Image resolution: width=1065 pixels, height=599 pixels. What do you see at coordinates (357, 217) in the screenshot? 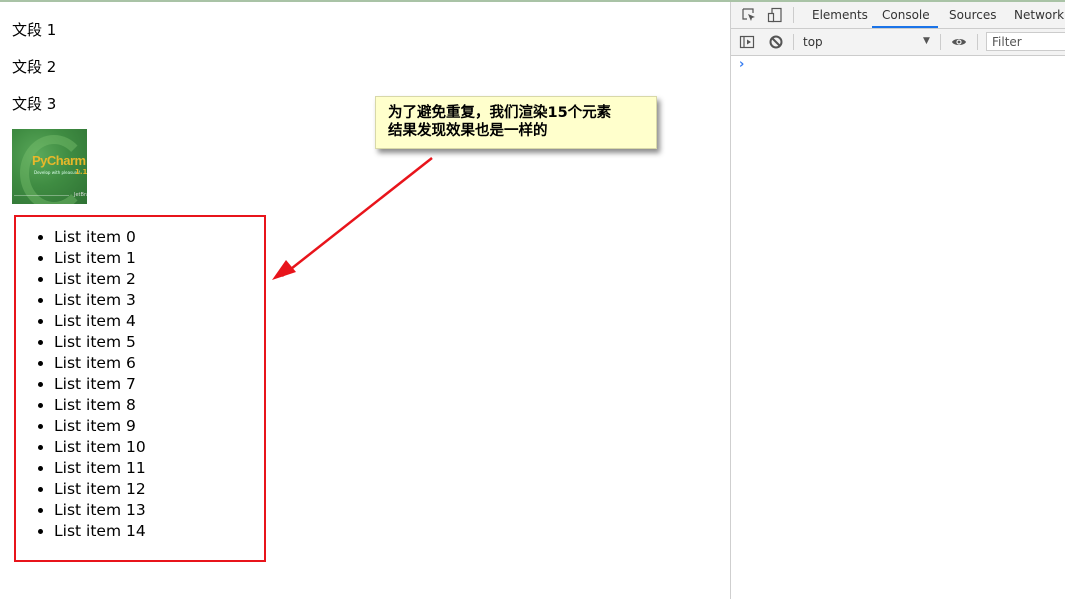
I see `arrow-shaft` at bounding box center [357, 217].